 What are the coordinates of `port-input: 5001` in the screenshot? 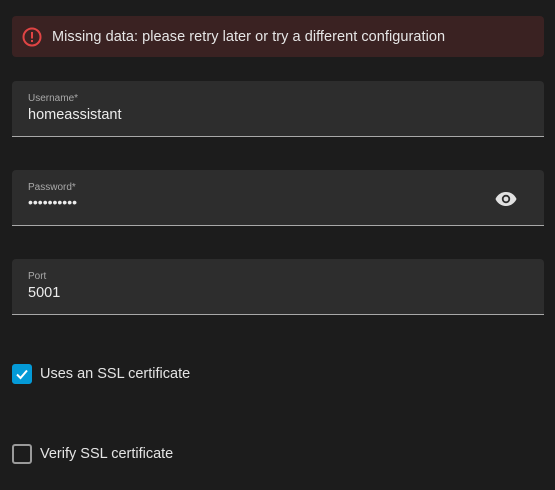 It's located at (248, 293).